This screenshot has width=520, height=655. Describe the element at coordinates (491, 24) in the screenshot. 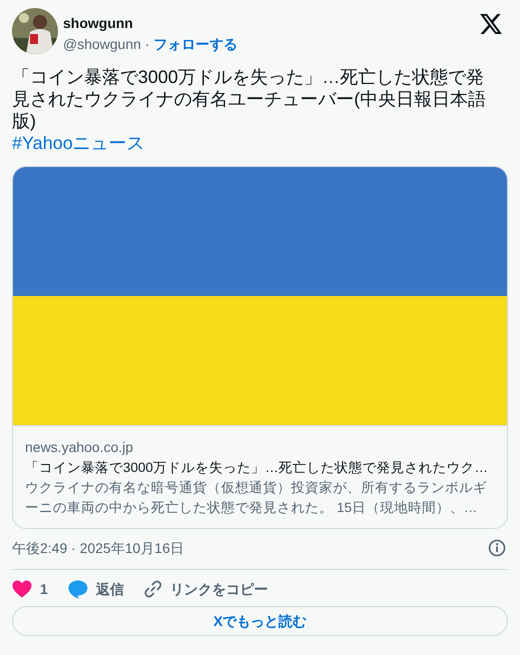

I see `x-logo-icon` at that location.